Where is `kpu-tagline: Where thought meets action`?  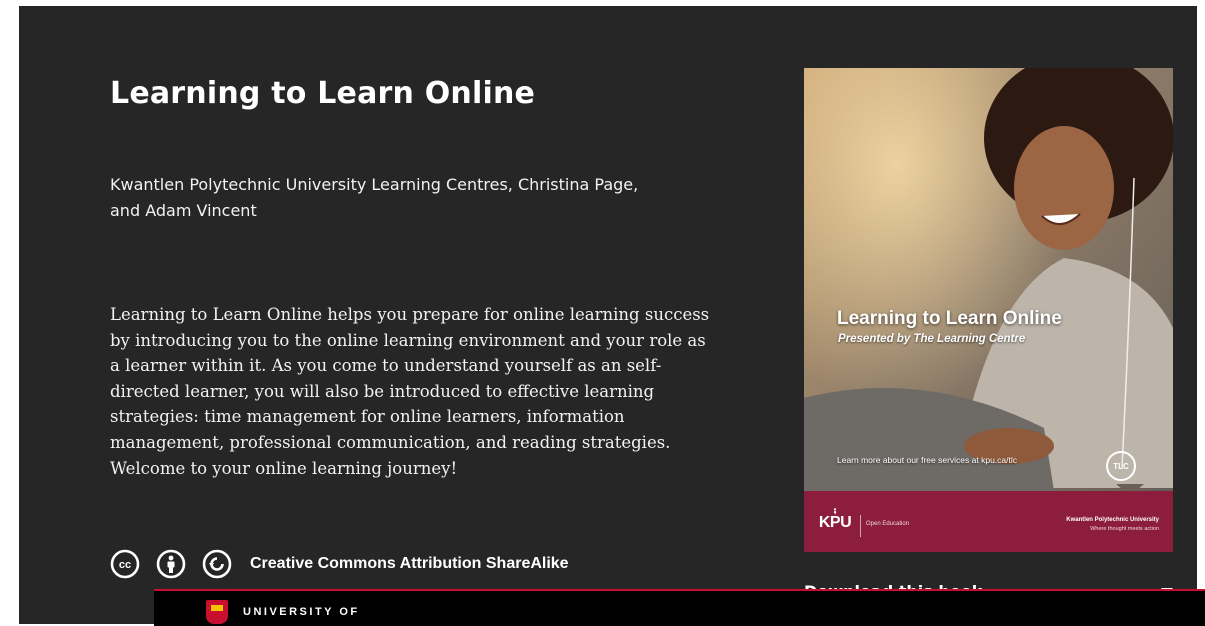
kpu-tagline: Where thought meets action is located at coordinates (1124, 529).